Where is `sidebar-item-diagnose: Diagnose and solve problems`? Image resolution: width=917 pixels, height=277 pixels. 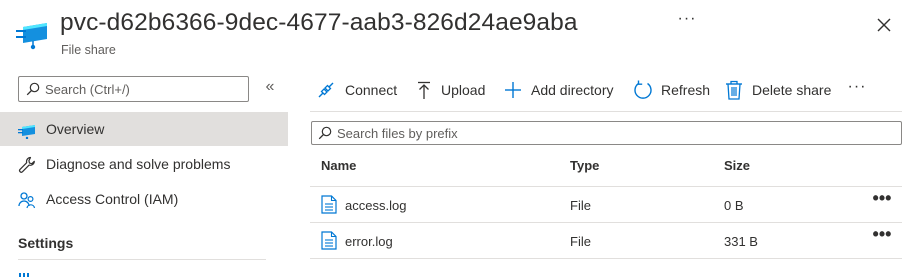 sidebar-item-diagnose: Diagnose and solve problems is located at coordinates (144, 164).